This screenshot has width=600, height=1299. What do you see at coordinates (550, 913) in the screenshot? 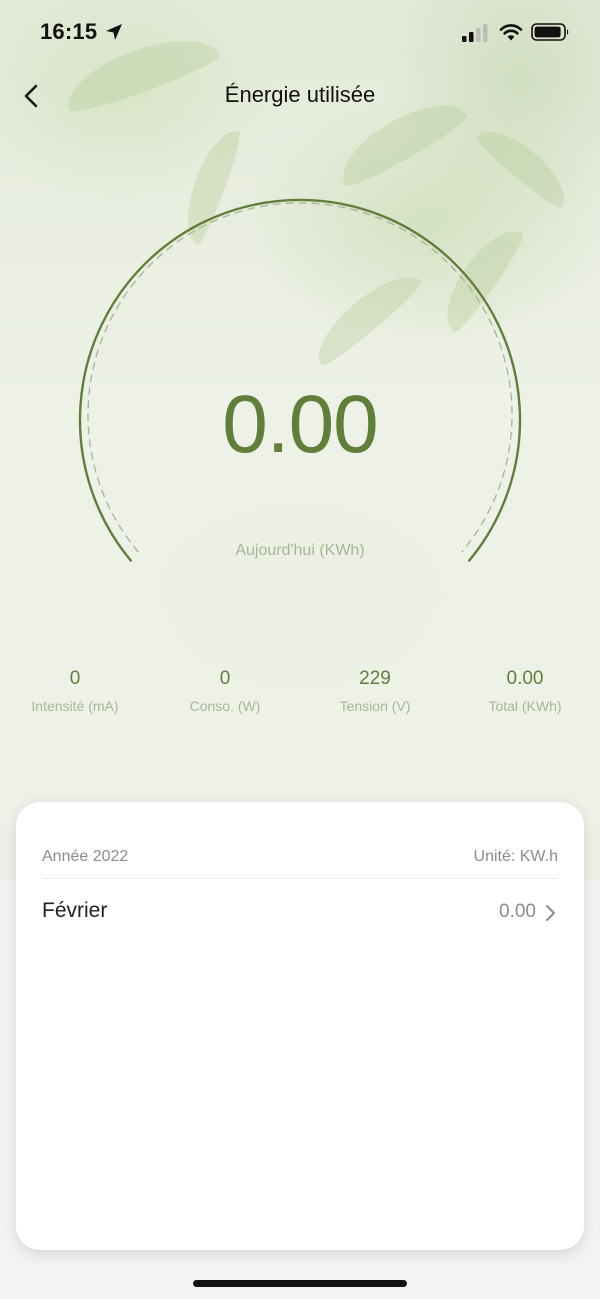
I see `chevron-right-icon` at bounding box center [550, 913].